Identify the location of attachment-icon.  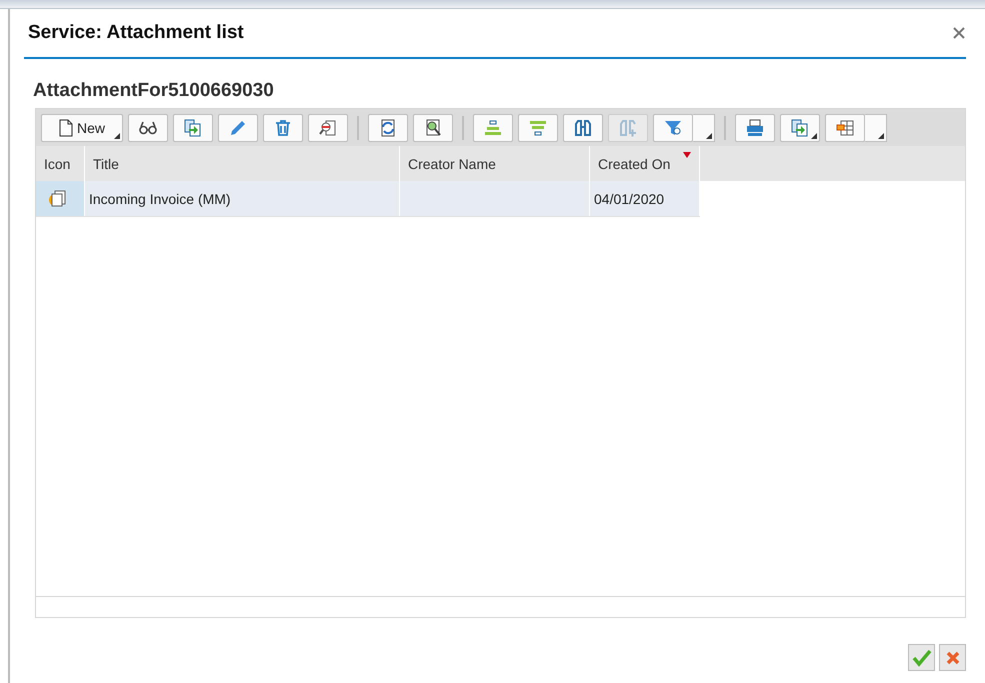
(58, 198).